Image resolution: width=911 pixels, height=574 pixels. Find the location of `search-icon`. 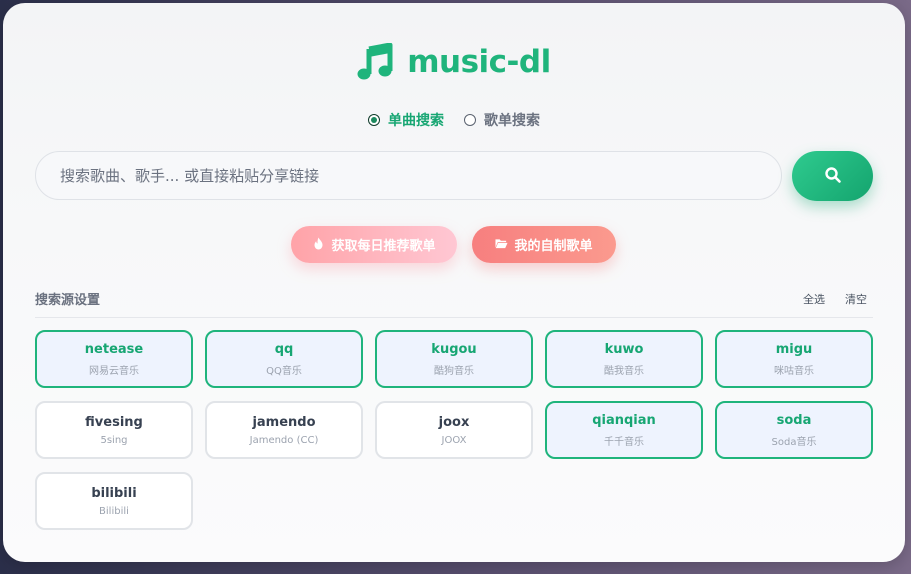

search-icon is located at coordinates (833, 176).